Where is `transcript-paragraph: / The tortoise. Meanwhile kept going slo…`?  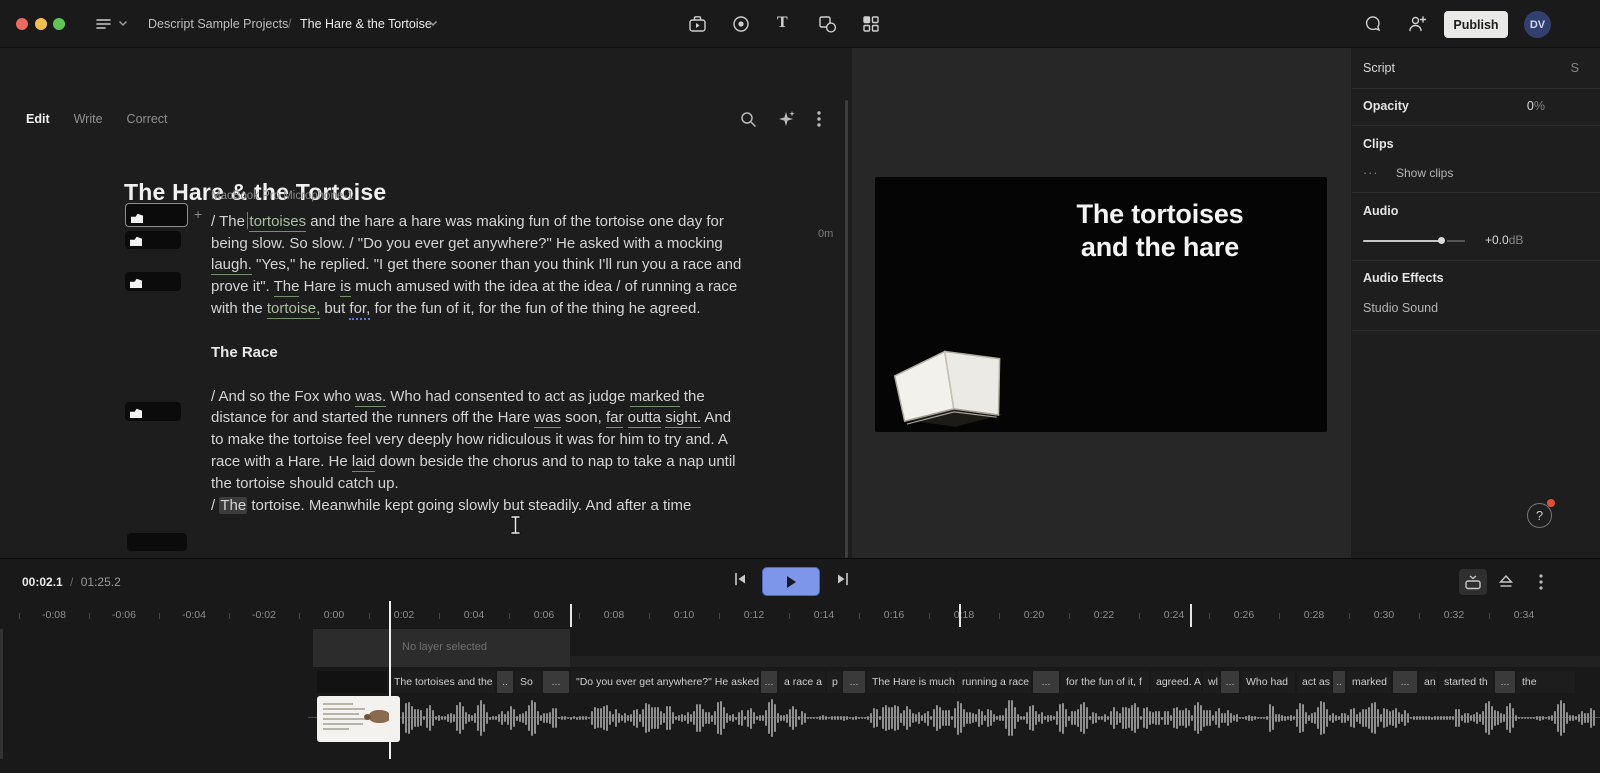 transcript-paragraph: / The tortoise. Meanwhile kept going slo… is located at coordinates (478, 506).